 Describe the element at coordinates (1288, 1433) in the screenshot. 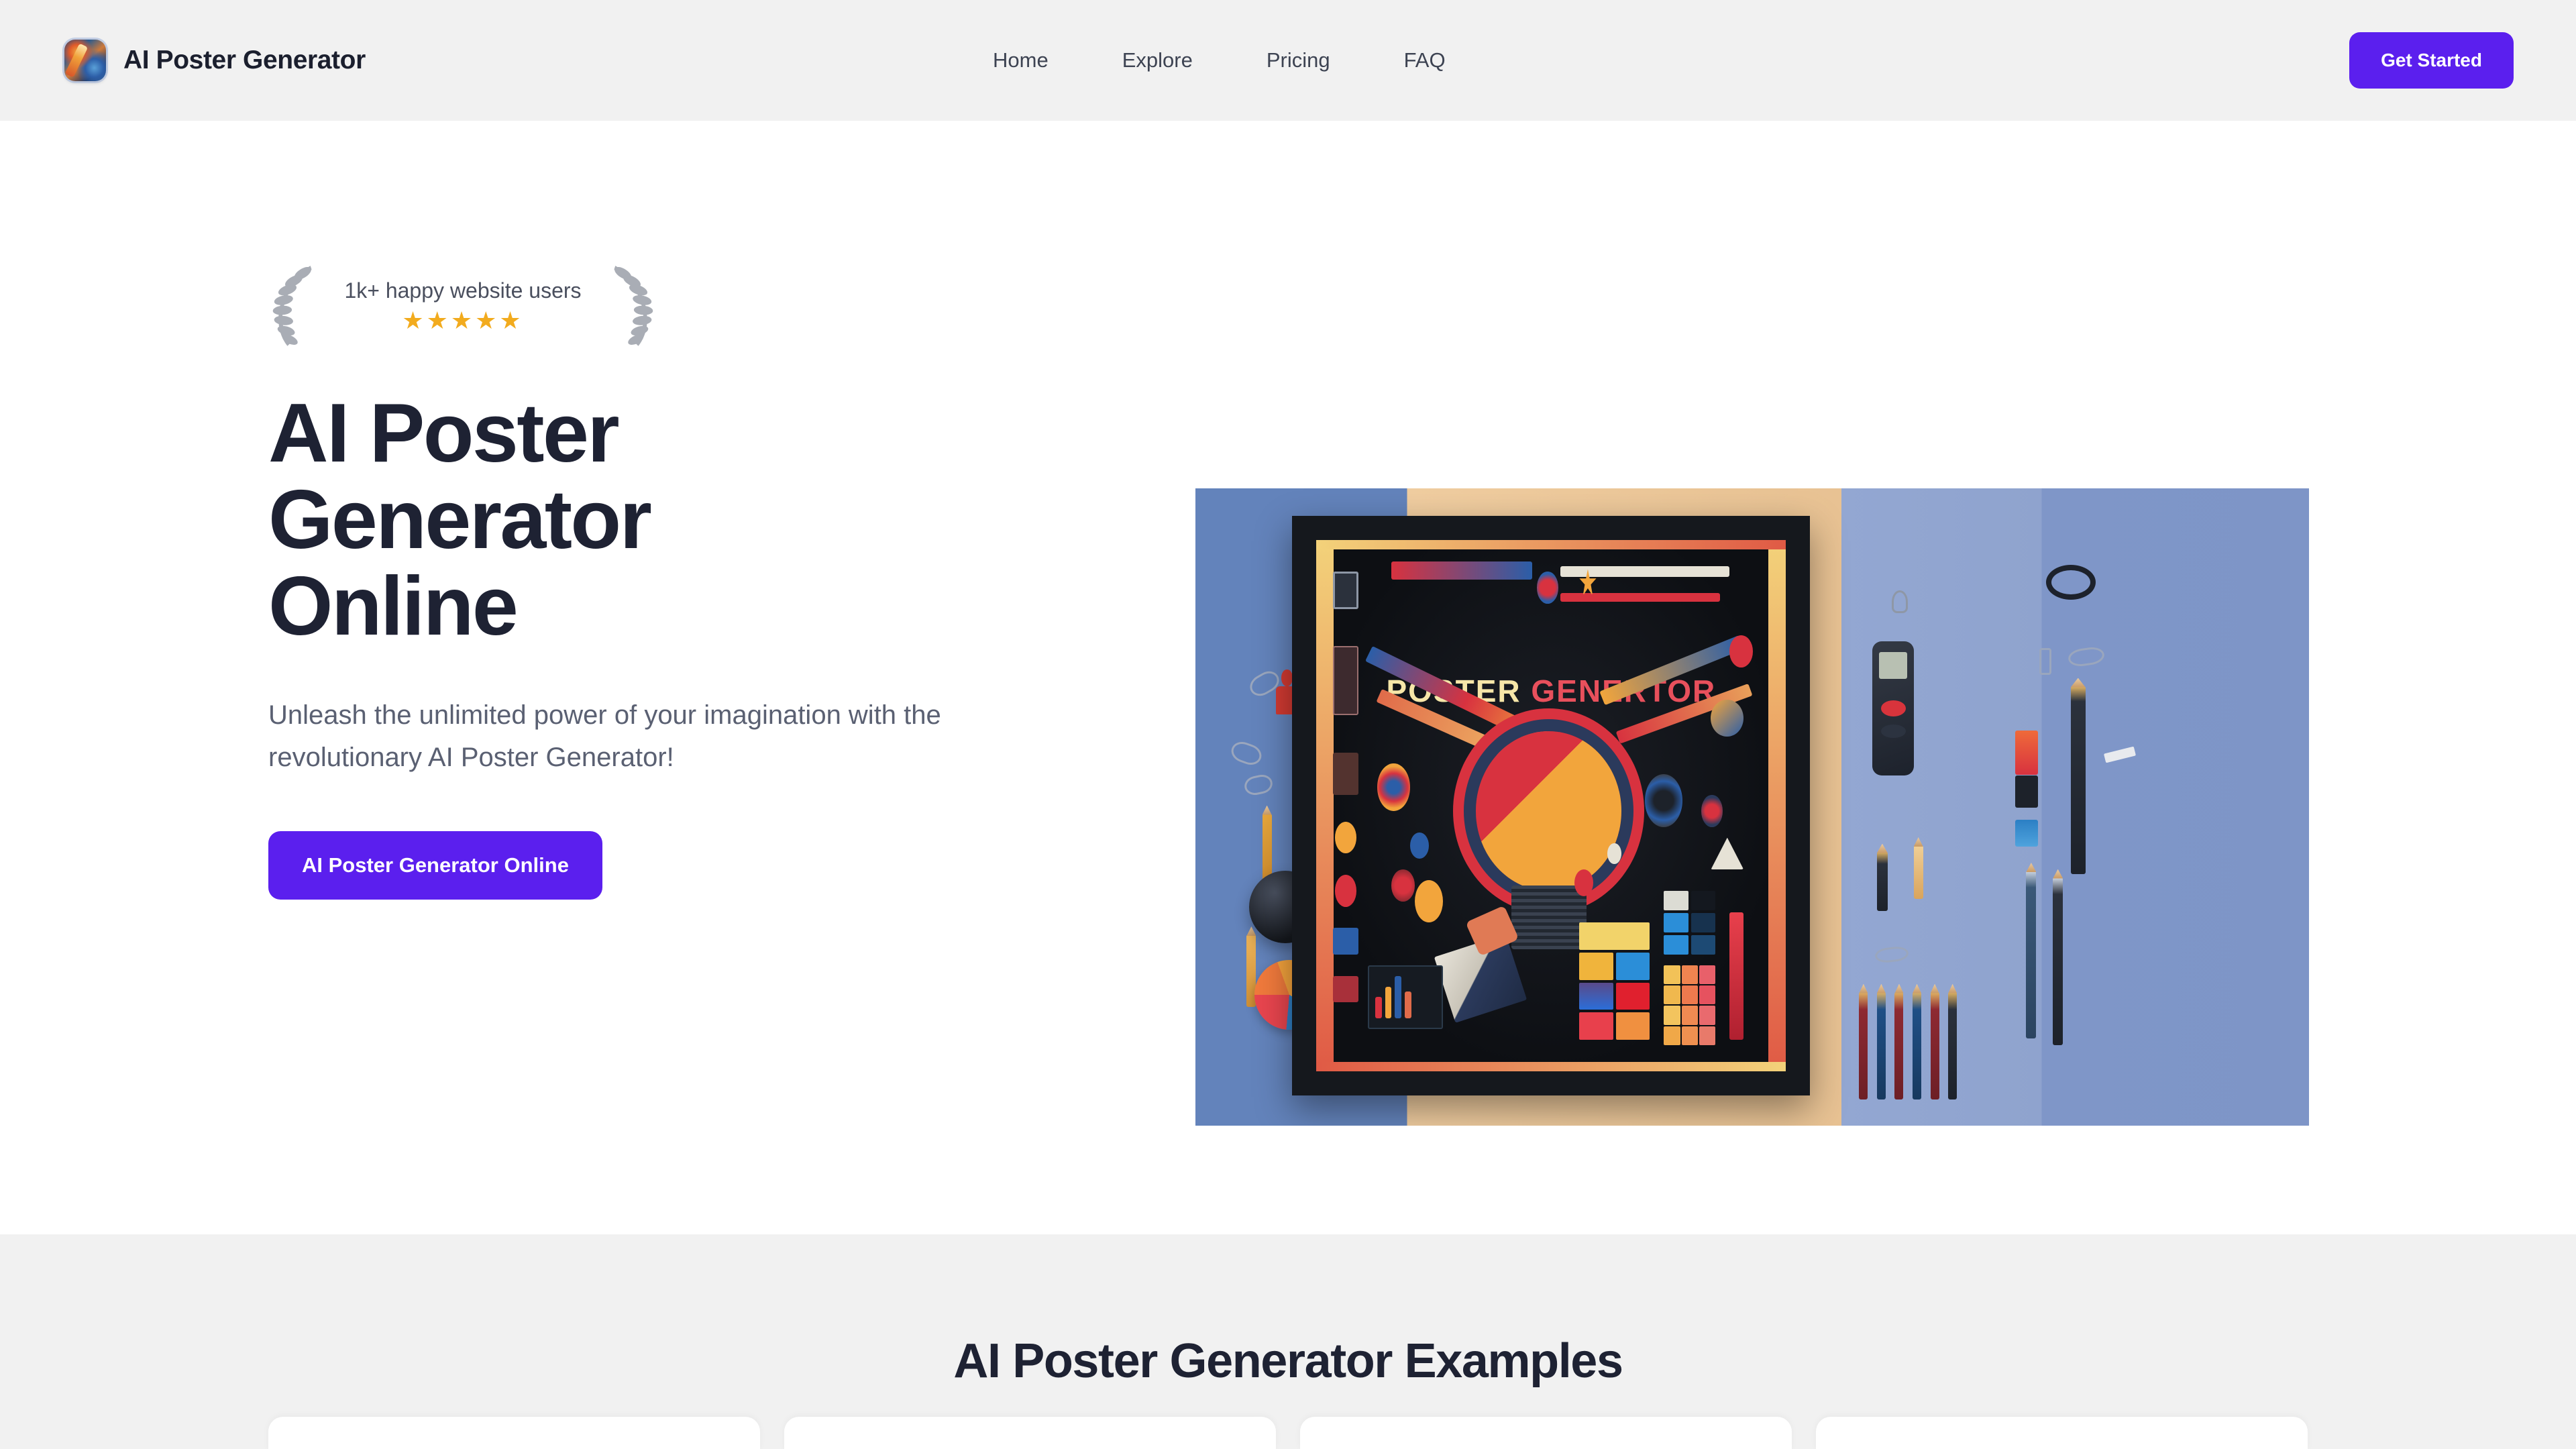

I see `example-cards-row` at that location.